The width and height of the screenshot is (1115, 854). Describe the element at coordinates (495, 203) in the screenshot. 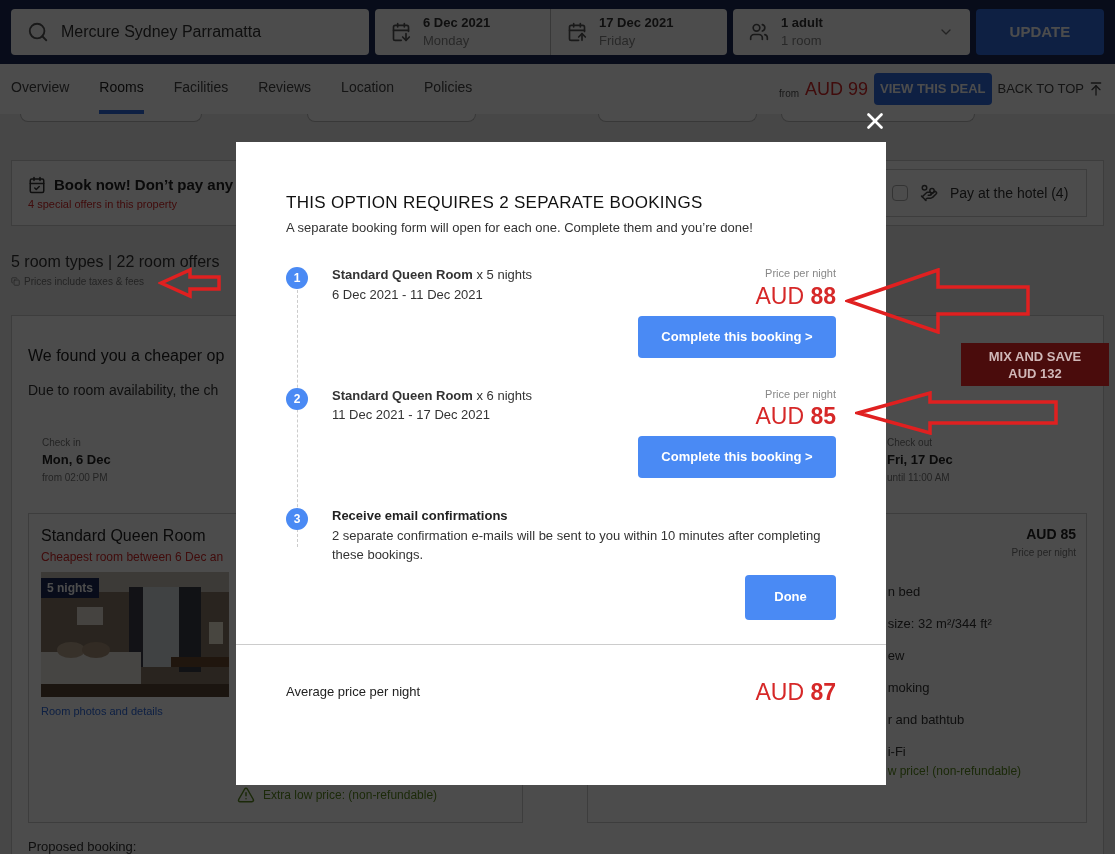

I see `modal-title: THIS OPTION REQUIRES 2 SEPARATE BOOKINGS` at that location.